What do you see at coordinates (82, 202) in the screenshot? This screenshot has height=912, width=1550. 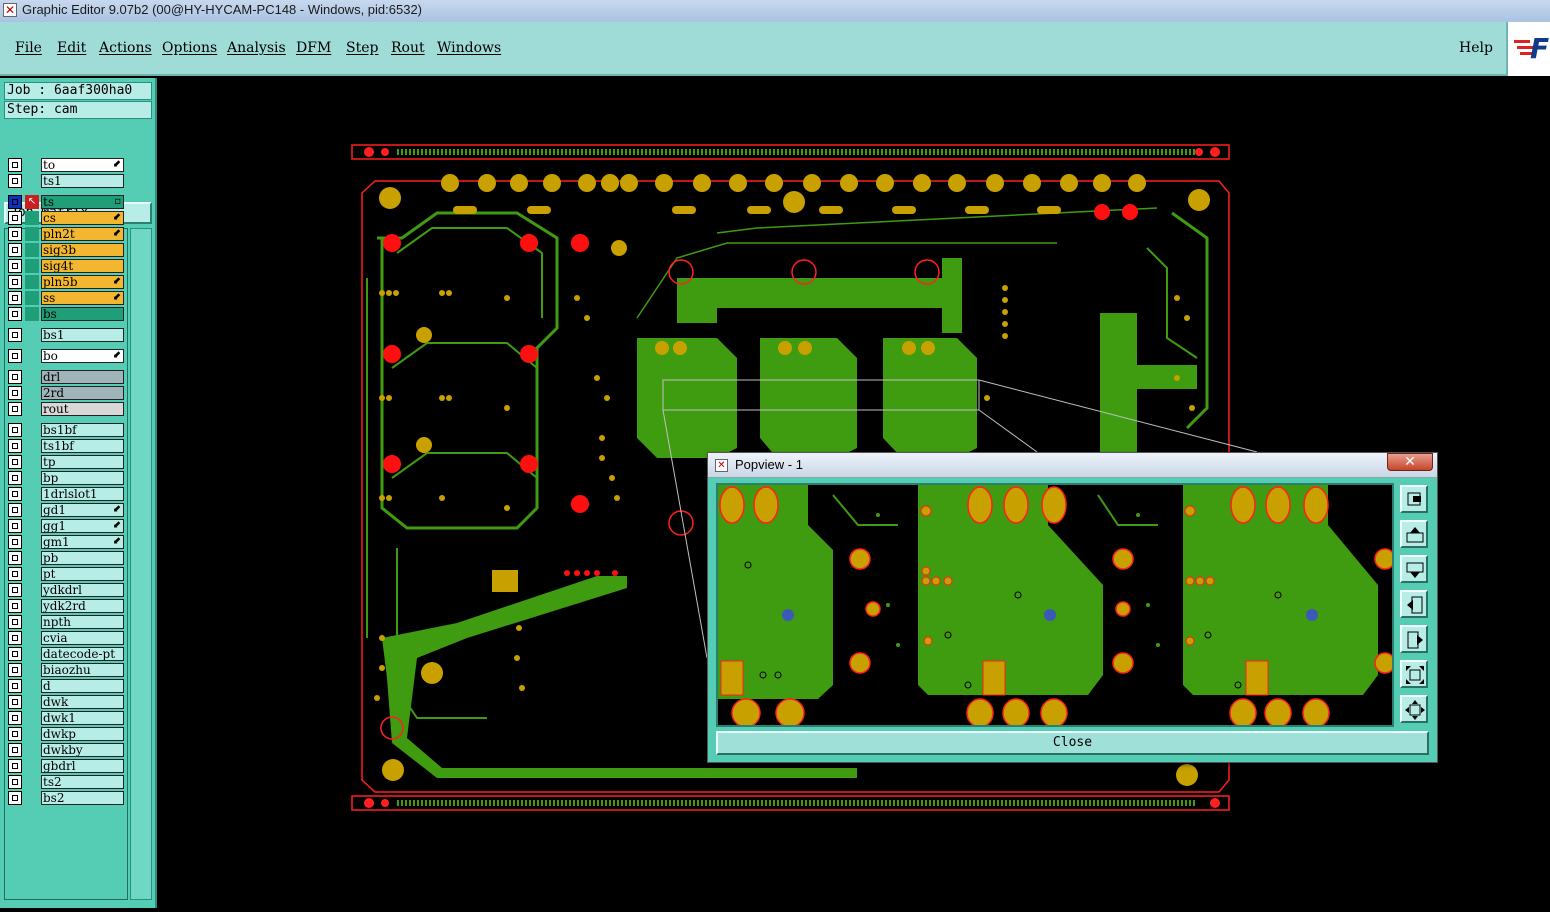 I see `layer-name: ts ▫` at bounding box center [82, 202].